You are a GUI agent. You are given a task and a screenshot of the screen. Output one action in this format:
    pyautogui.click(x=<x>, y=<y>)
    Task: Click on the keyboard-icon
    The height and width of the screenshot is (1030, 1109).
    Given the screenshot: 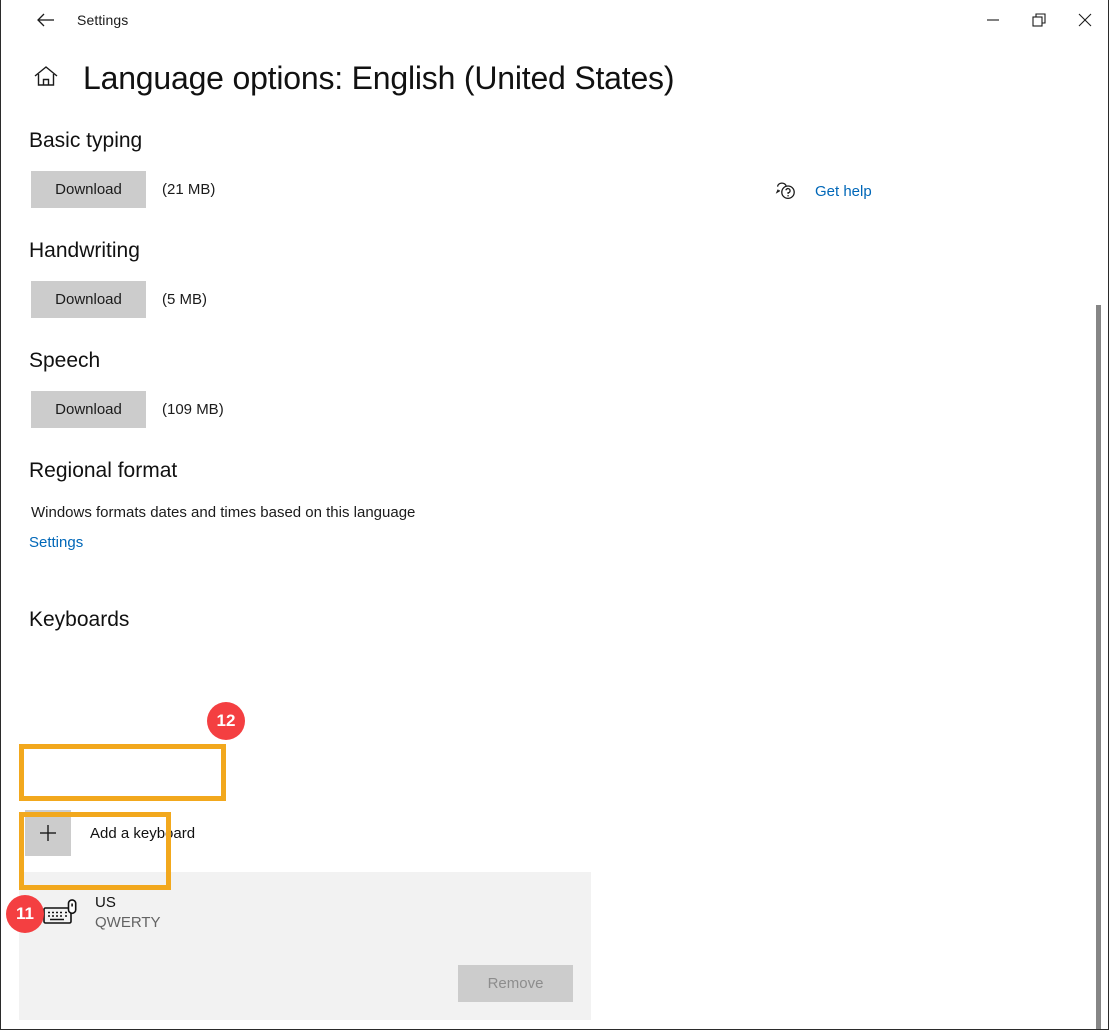 What is the action you would take?
    pyautogui.click(x=62, y=913)
    